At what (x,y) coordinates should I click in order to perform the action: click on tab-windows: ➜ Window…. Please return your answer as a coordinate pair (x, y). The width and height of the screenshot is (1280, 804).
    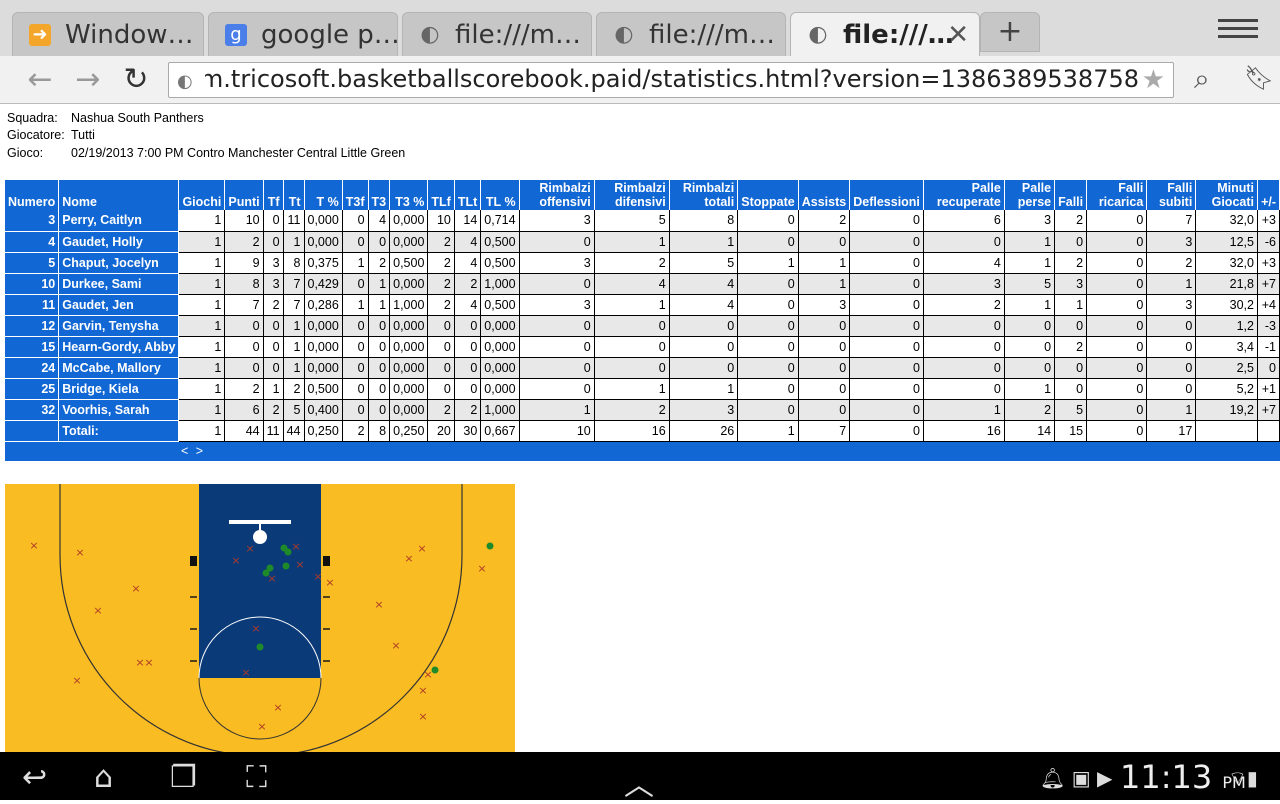
    Looking at the image, I should click on (108, 34).